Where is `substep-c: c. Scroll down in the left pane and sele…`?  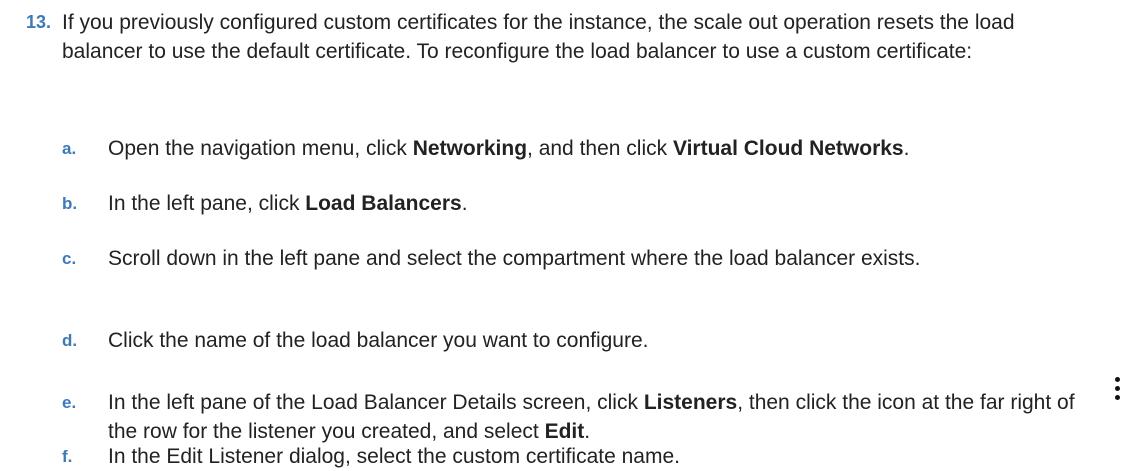
substep-c: c. Scroll down in the left pane and sele… is located at coordinates (599, 258).